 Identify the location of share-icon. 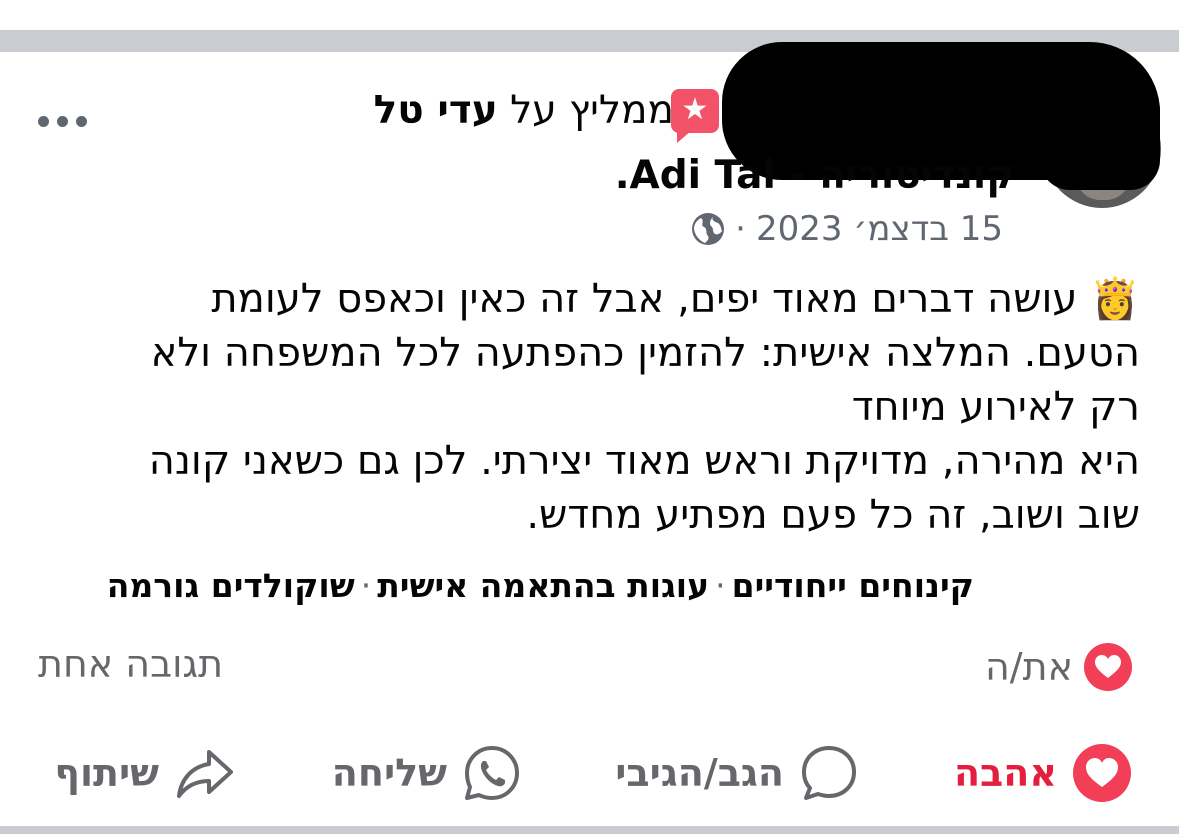
(205, 774).